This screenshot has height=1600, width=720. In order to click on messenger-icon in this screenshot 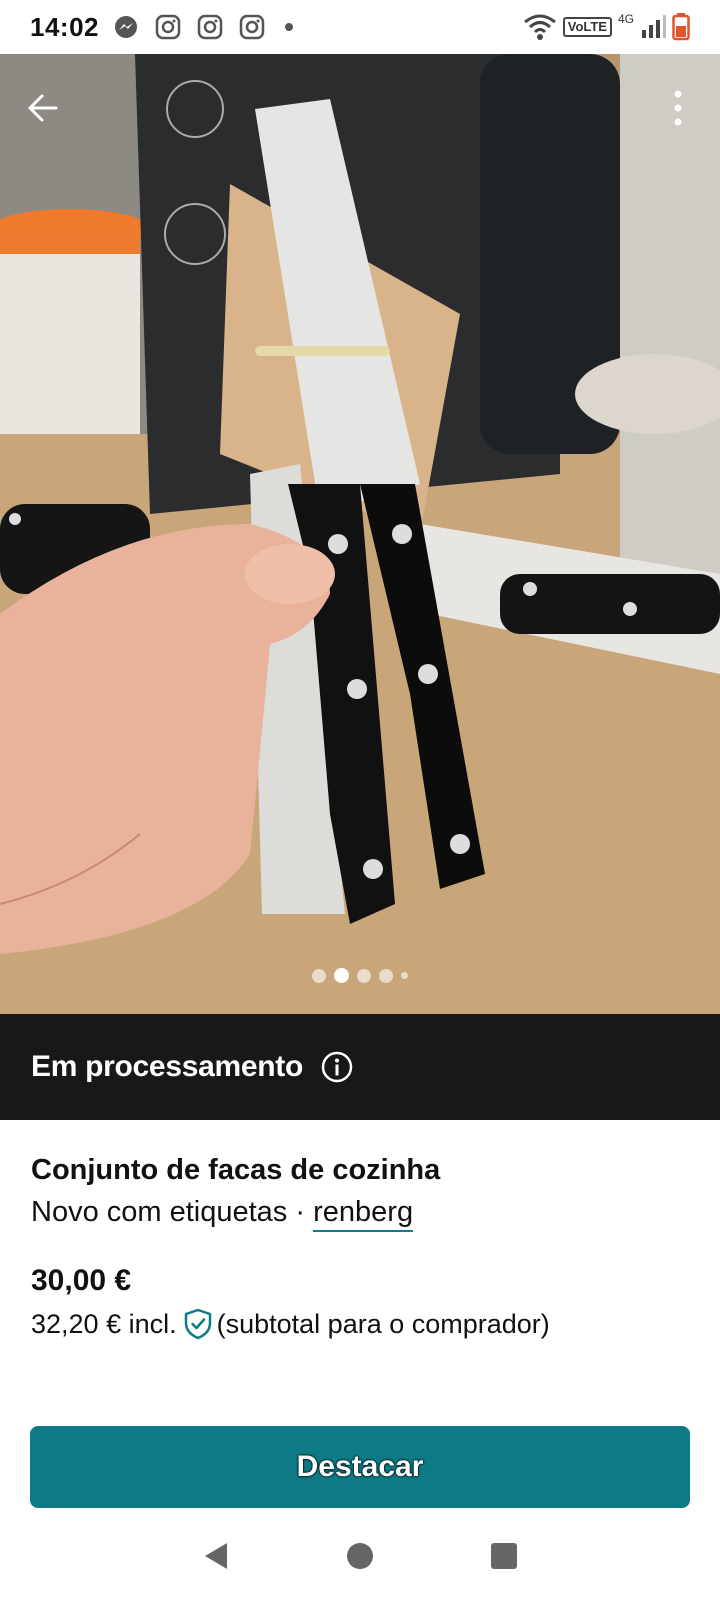, I will do `click(126, 27)`.